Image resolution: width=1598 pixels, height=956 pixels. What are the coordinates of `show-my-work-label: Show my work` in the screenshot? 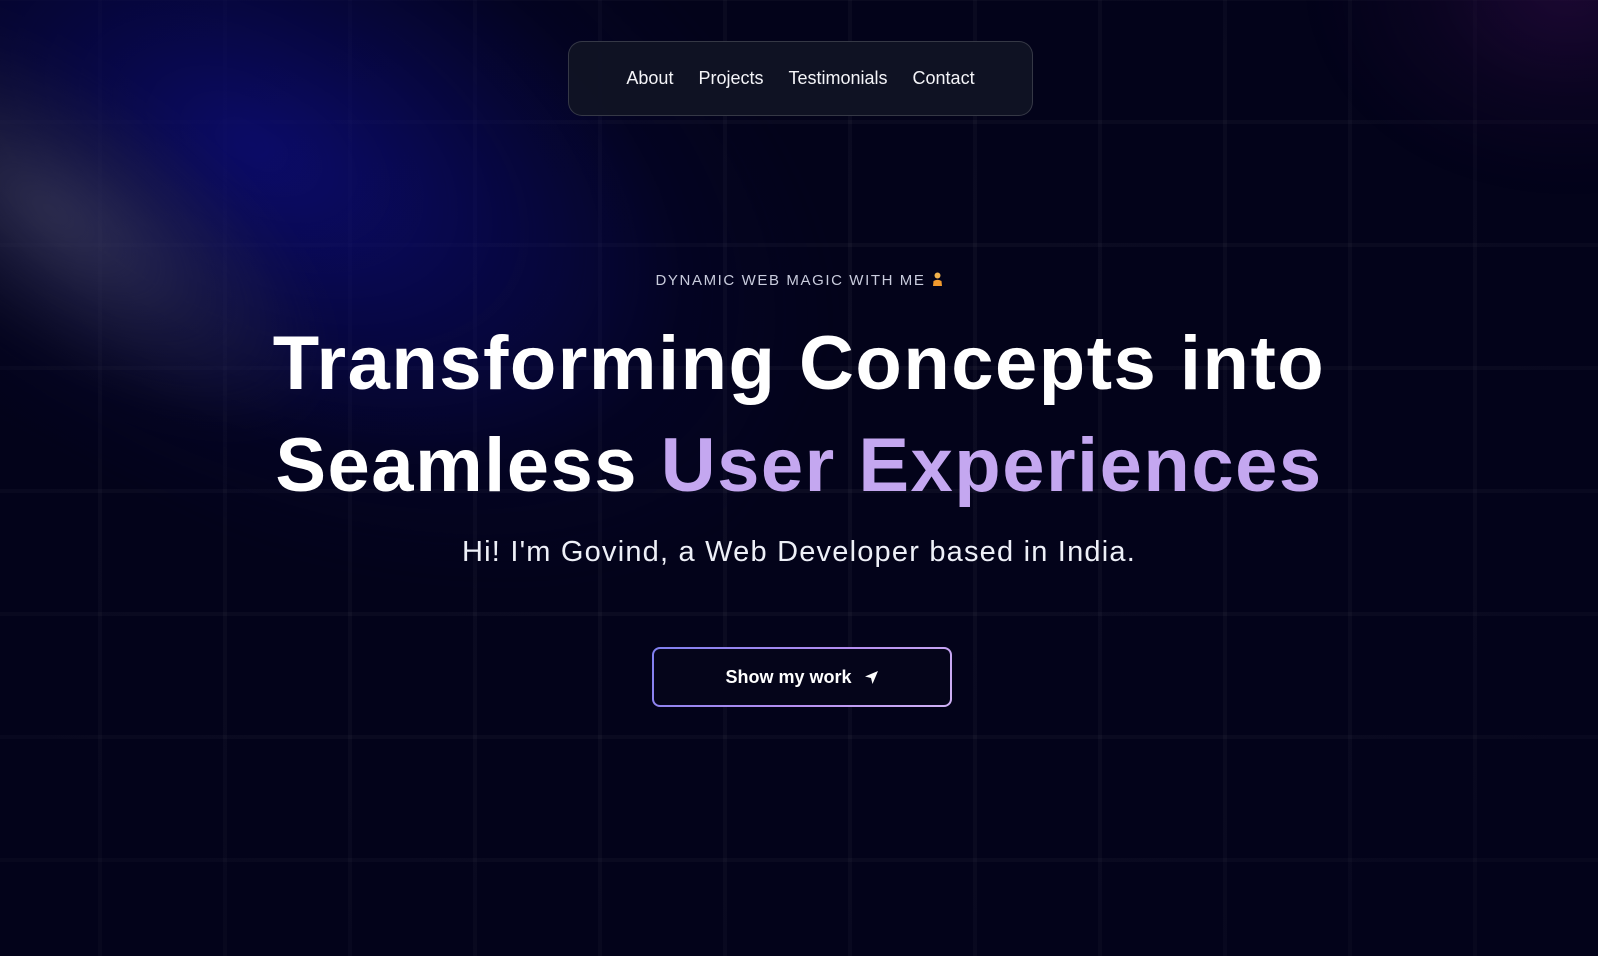 It's located at (788, 676).